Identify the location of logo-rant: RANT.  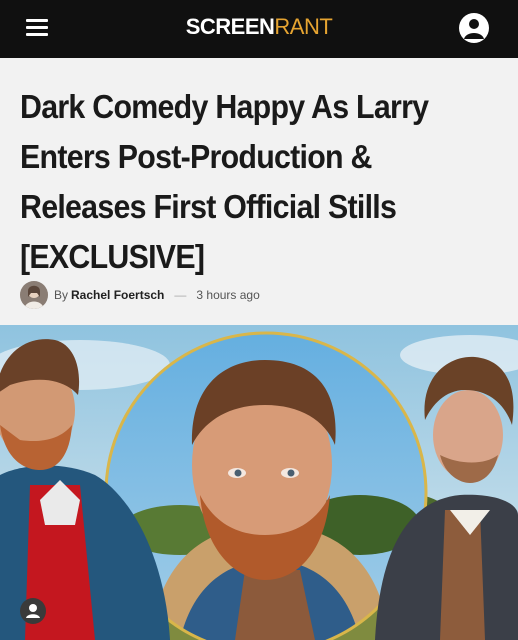
(303, 26).